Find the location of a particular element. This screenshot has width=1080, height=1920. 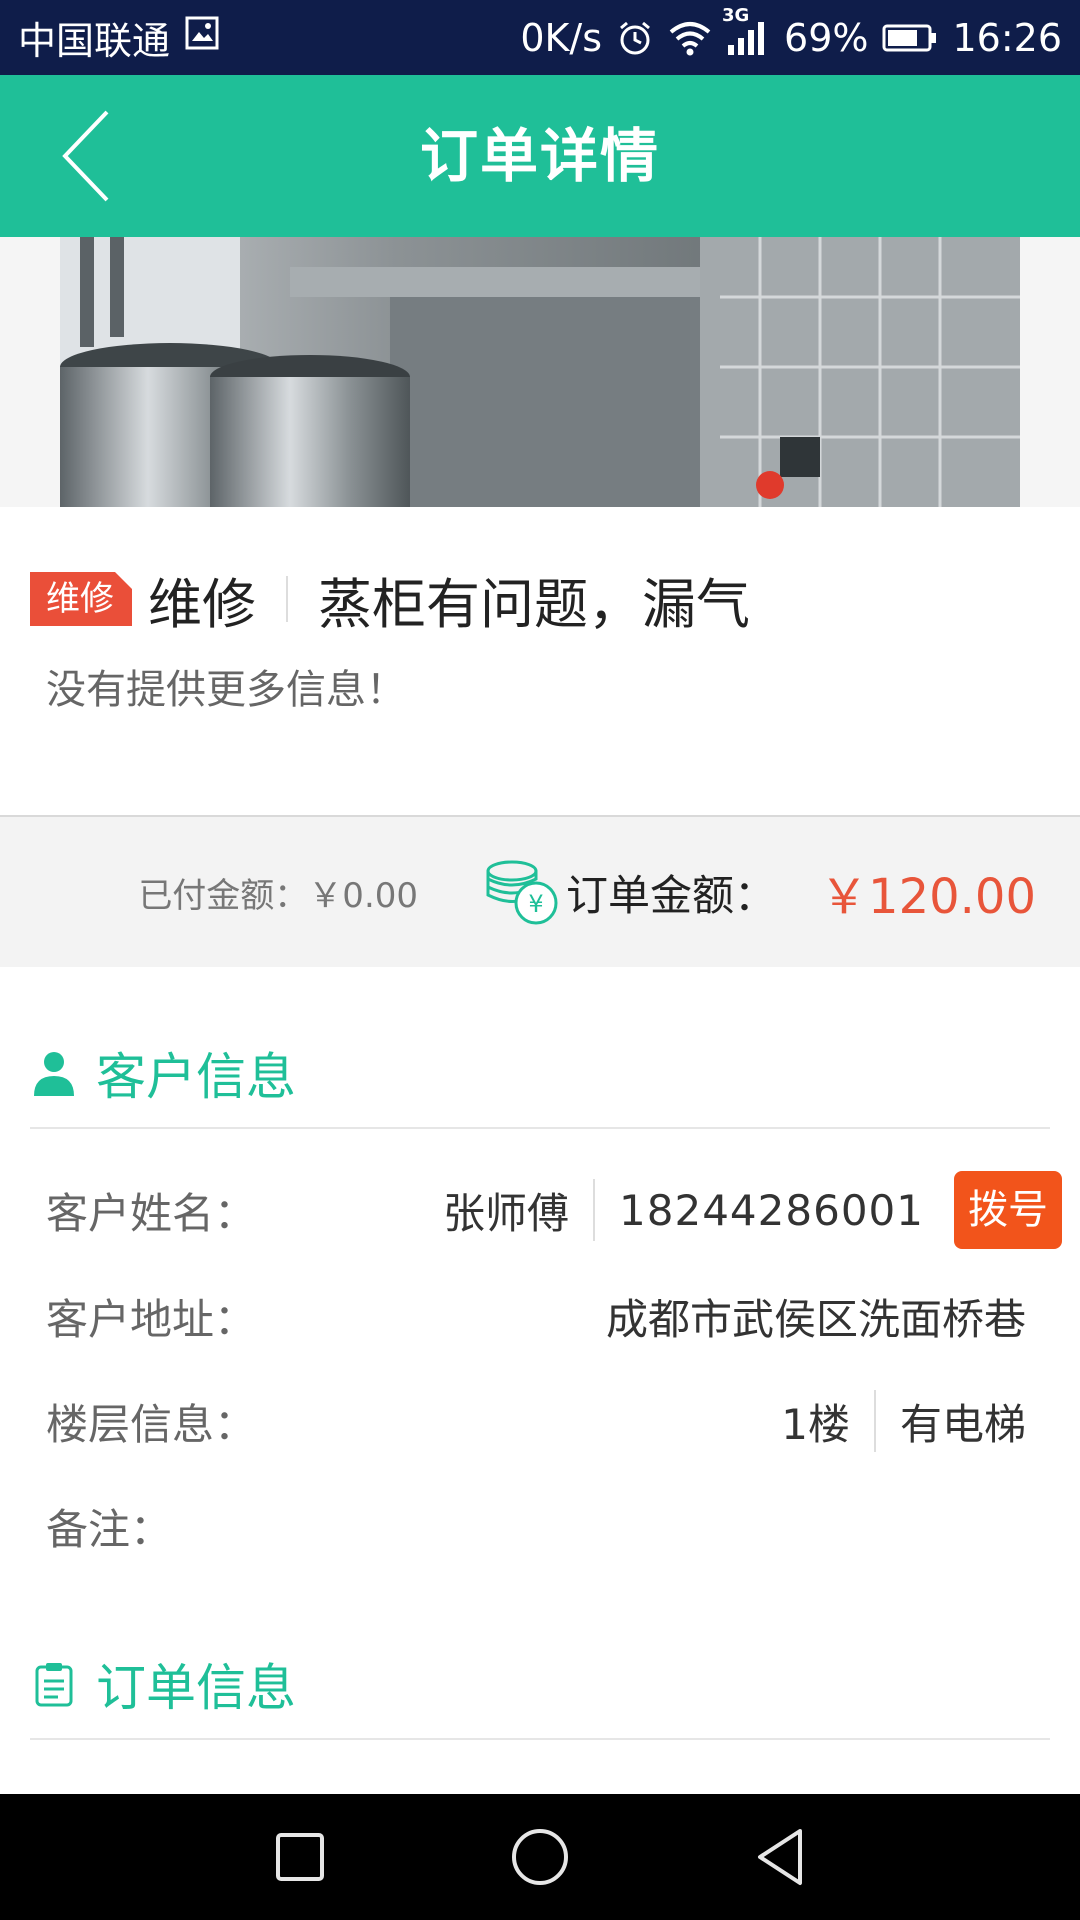

customer-name-label: 客户姓名： is located at coordinates (151, 1213).